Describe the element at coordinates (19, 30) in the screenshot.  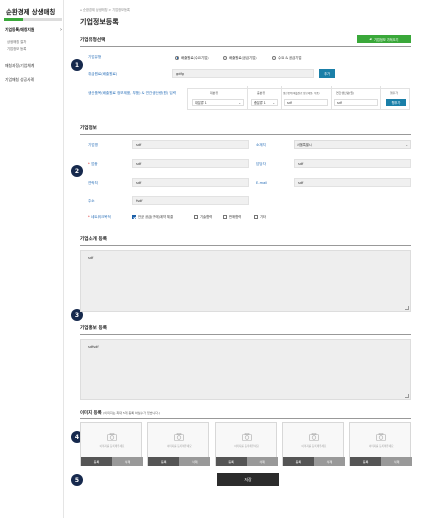
I see `sidebar-item-company-registration: 기업등록/매칭지원` at that location.